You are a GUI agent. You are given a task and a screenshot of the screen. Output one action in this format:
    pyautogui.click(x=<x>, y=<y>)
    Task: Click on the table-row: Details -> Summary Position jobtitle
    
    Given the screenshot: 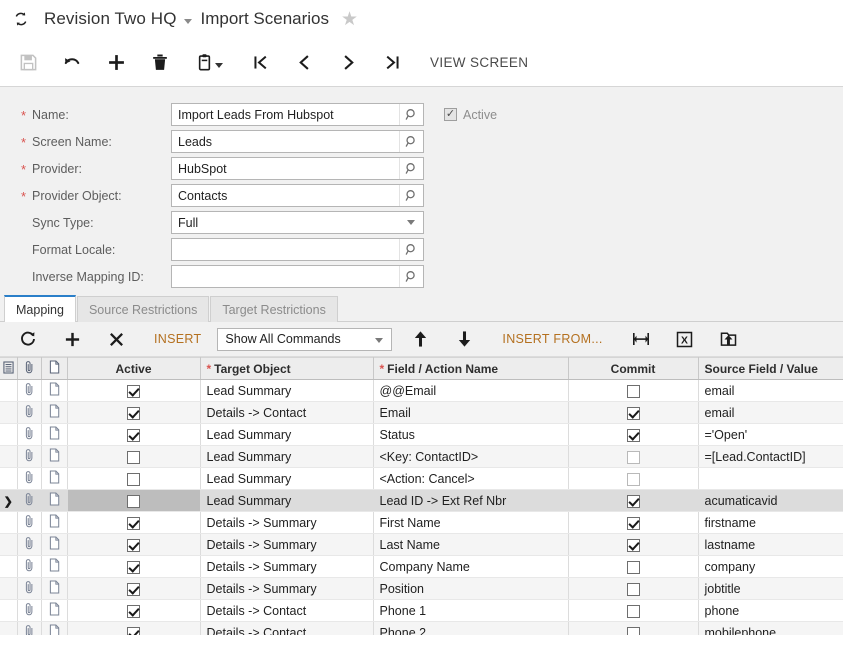 What is the action you would take?
    pyautogui.click(x=421, y=588)
    